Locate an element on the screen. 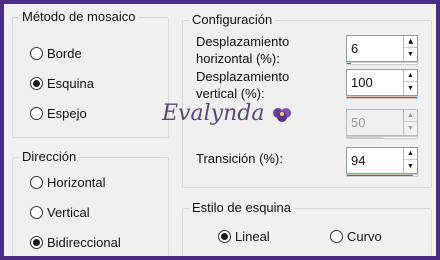 Image resolution: width=440 pixels, height=260 pixels. vertical-offset-spinner: 100 ▲ ▼ is located at coordinates (382, 85).